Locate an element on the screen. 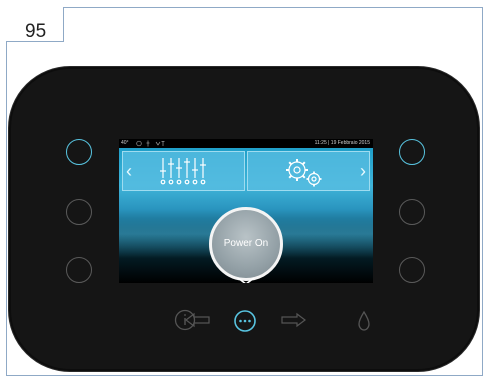 Image resolution: width=489 pixels, height=382 pixels. chevron-left-icon: ‹ is located at coordinates (129, 171).